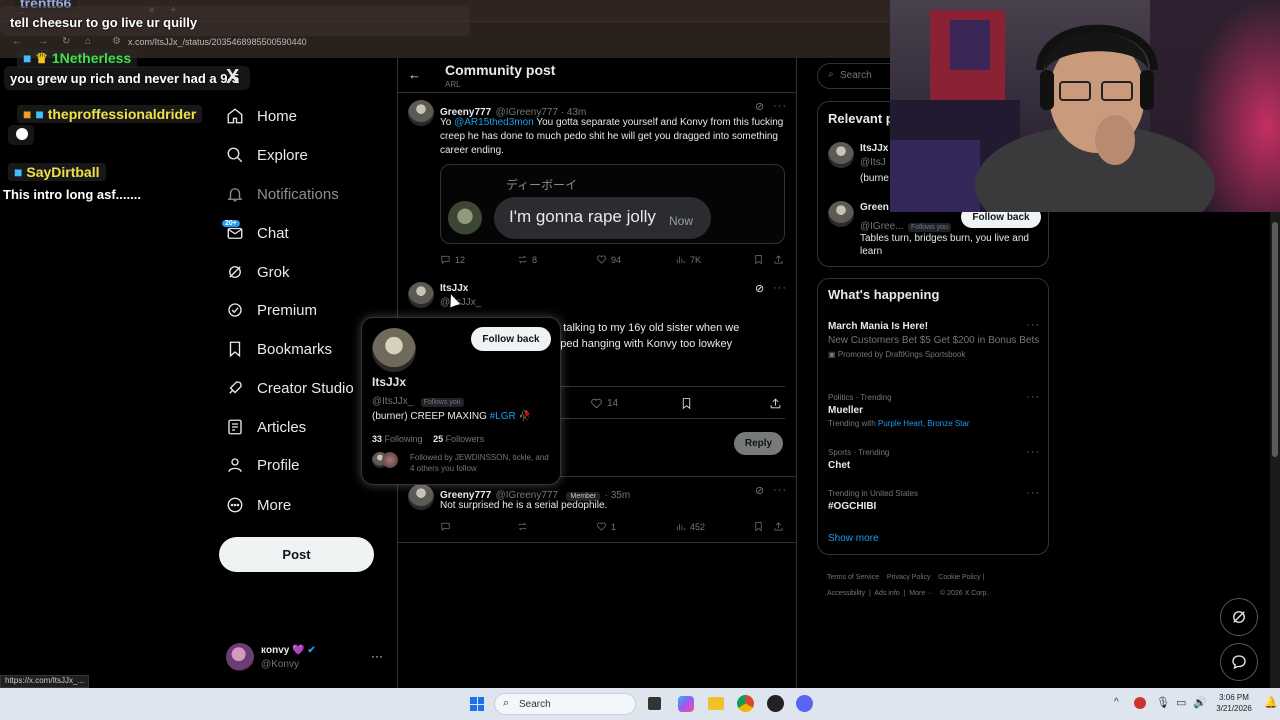 The image size is (1280, 720). Describe the element at coordinates (394, 350) in the screenshot. I see `hovercard-avatar` at that location.